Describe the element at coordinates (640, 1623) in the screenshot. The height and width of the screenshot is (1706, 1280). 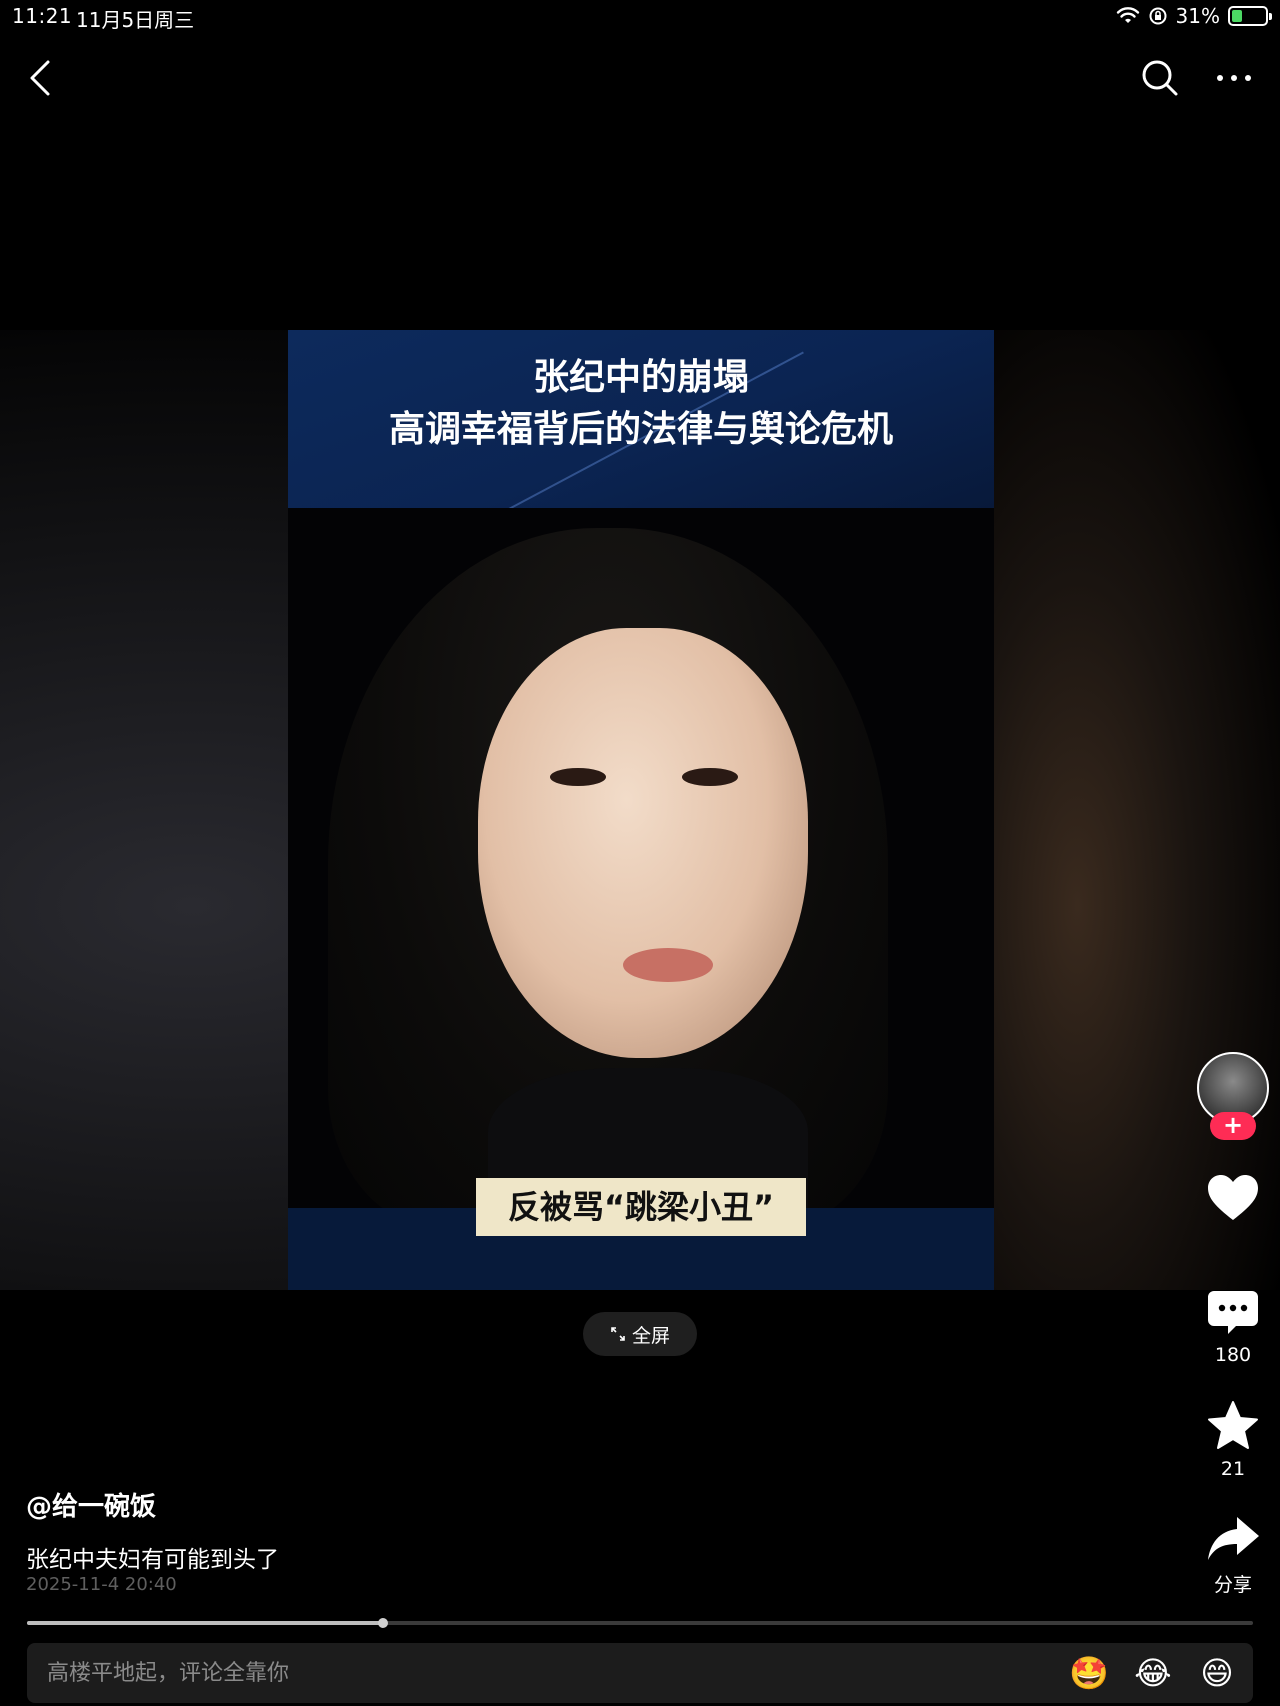
I see `video-progress-bar` at that location.